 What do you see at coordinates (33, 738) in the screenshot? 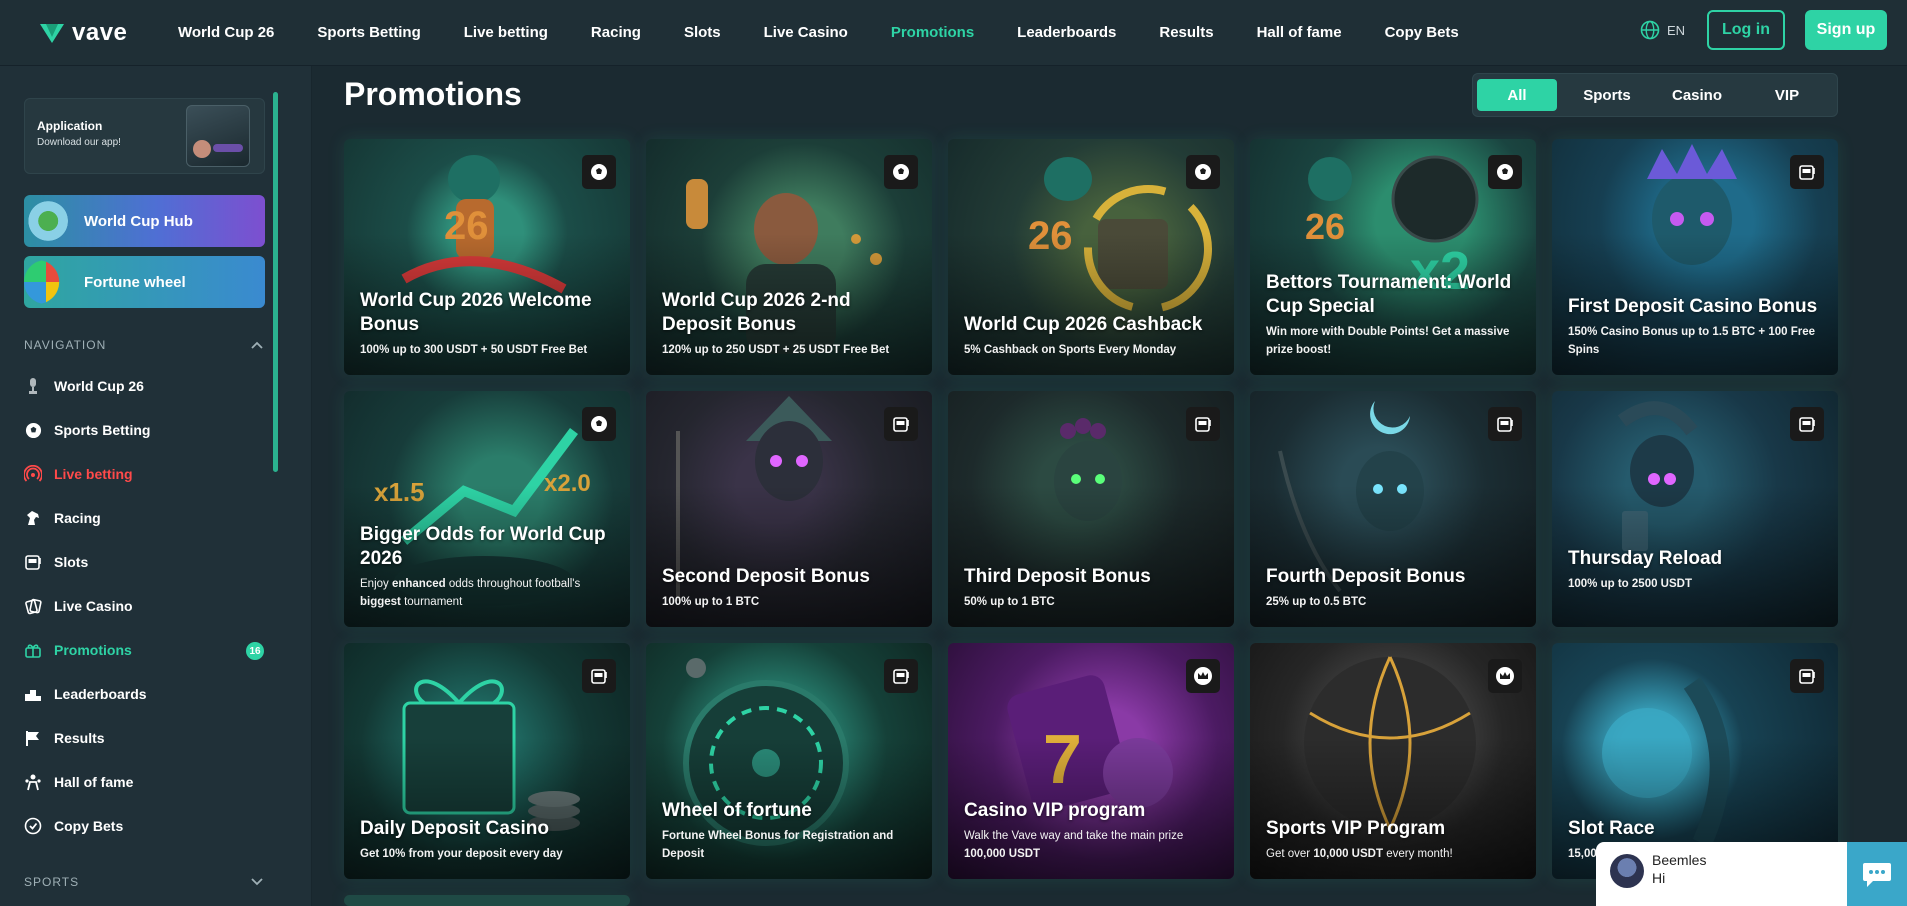
I see `flag-icon` at bounding box center [33, 738].